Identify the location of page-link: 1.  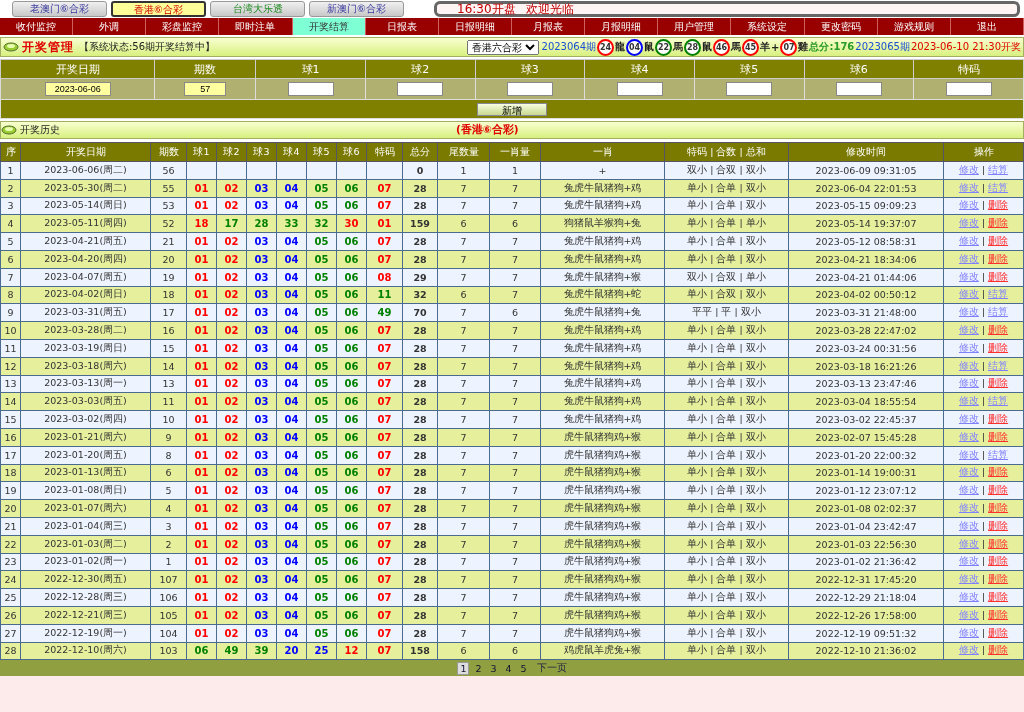
(463, 668).